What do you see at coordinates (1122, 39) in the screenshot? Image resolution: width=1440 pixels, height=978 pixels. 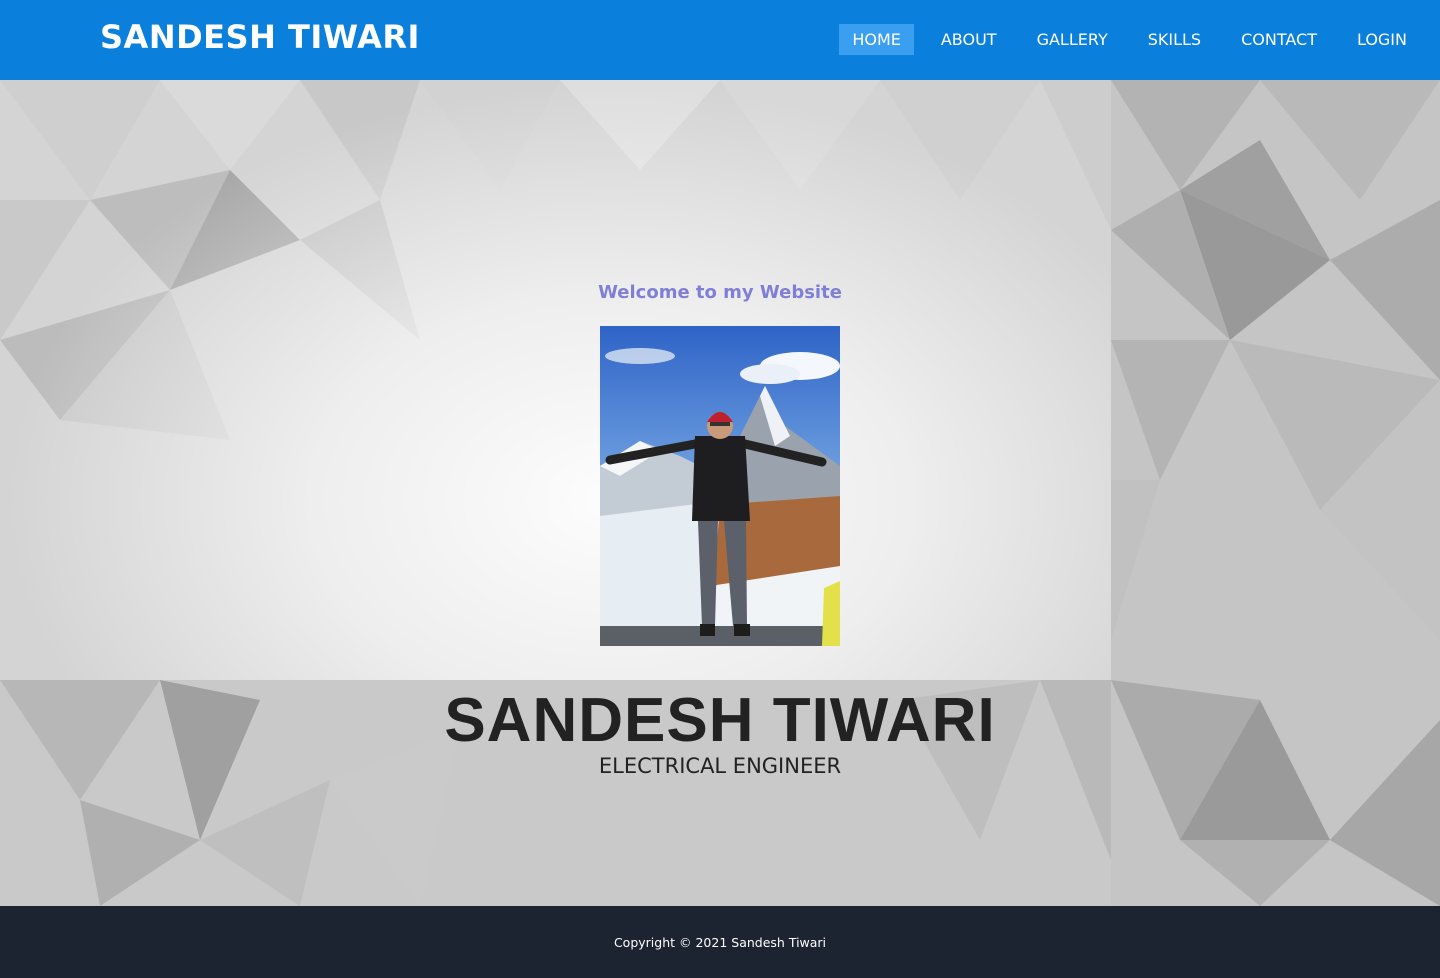 I see `nav-menu: HOME ABOUT GALLERY SKILLS CONTACT LOGIN` at bounding box center [1122, 39].